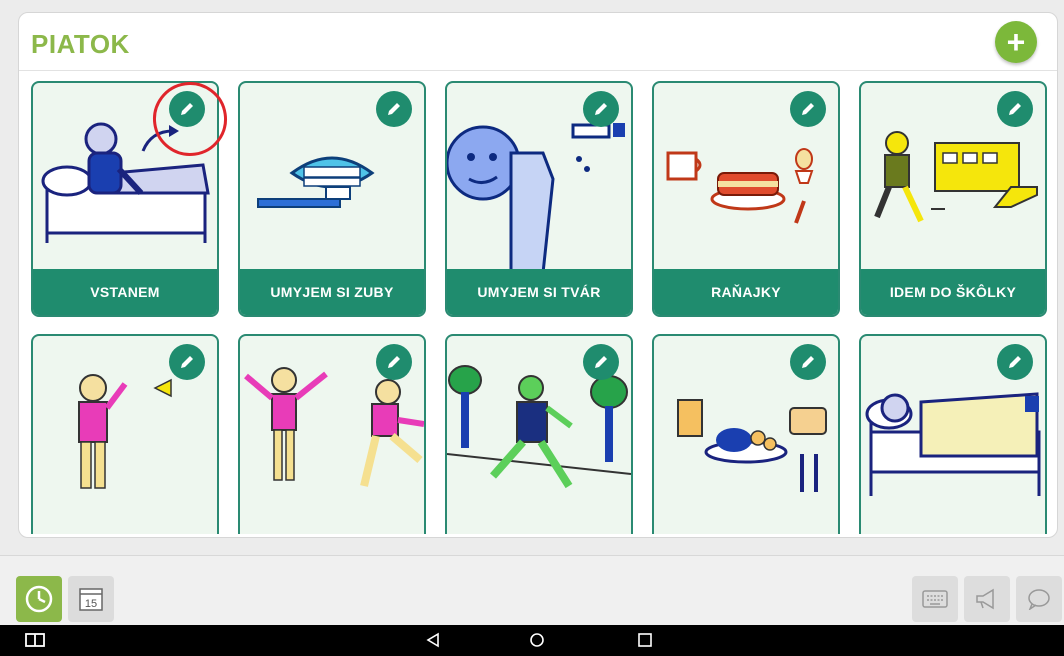  What do you see at coordinates (539, 199) in the screenshot?
I see `activity-card-3: UMYJEM SI TVÁR` at bounding box center [539, 199].